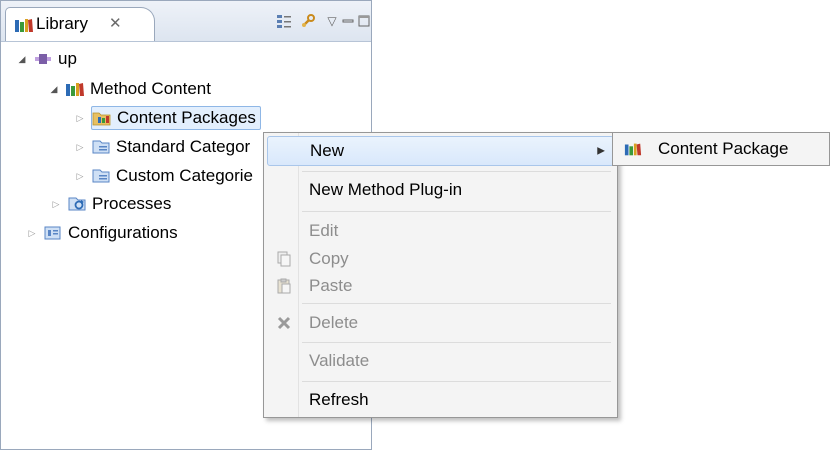 The height and width of the screenshot is (450, 830). I want to click on menu-item-new-method-plugin: New Method Plug-in, so click(440, 190).